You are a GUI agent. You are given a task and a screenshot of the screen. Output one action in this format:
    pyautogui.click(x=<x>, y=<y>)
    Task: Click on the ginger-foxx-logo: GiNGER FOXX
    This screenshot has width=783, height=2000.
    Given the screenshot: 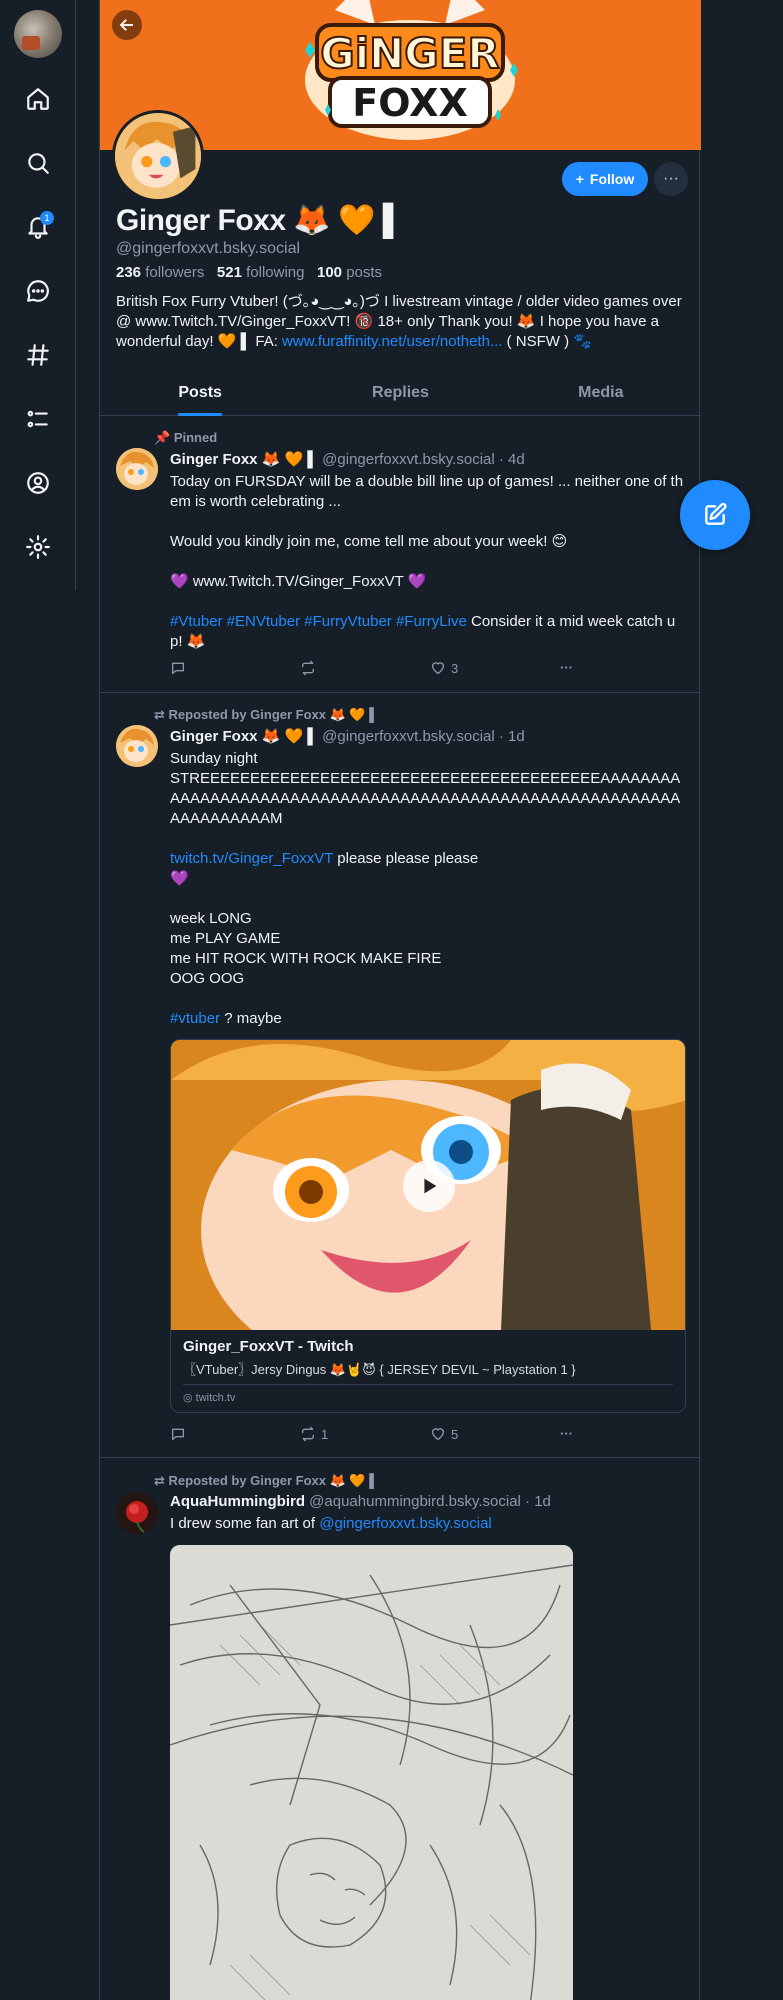 What is the action you would take?
    pyautogui.click(x=411, y=70)
    